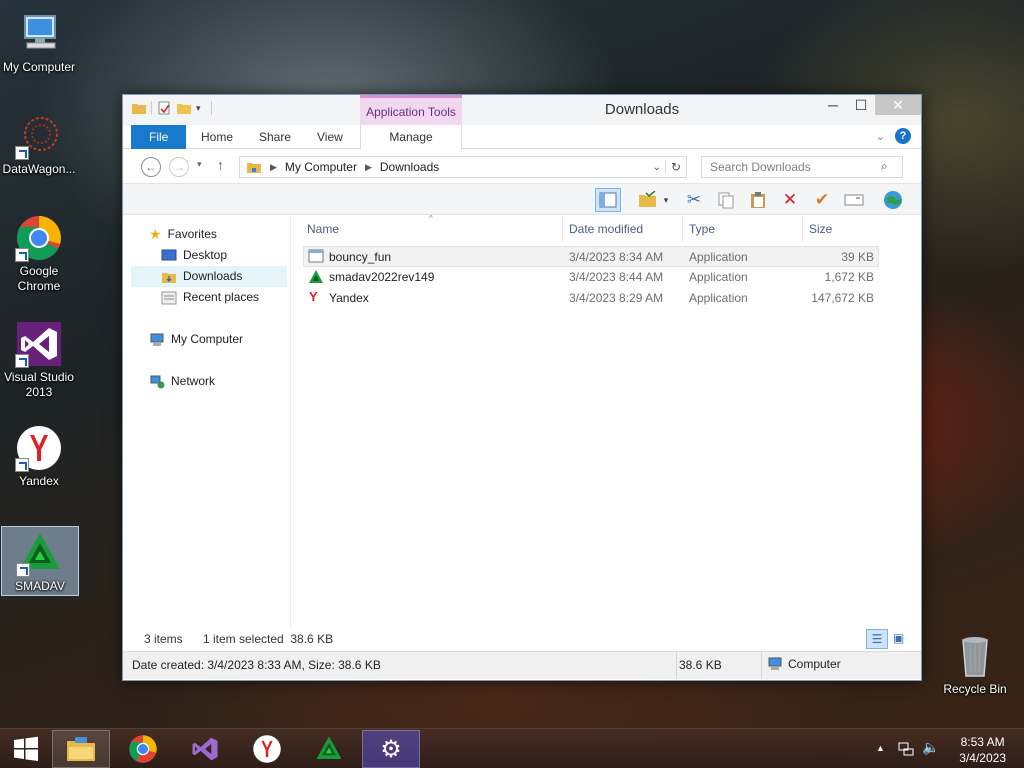 The image size is (1024, 768). Describe the element at coordinates (861, 105) in the screenshot. I see `maximize-button: ☐` at that location.